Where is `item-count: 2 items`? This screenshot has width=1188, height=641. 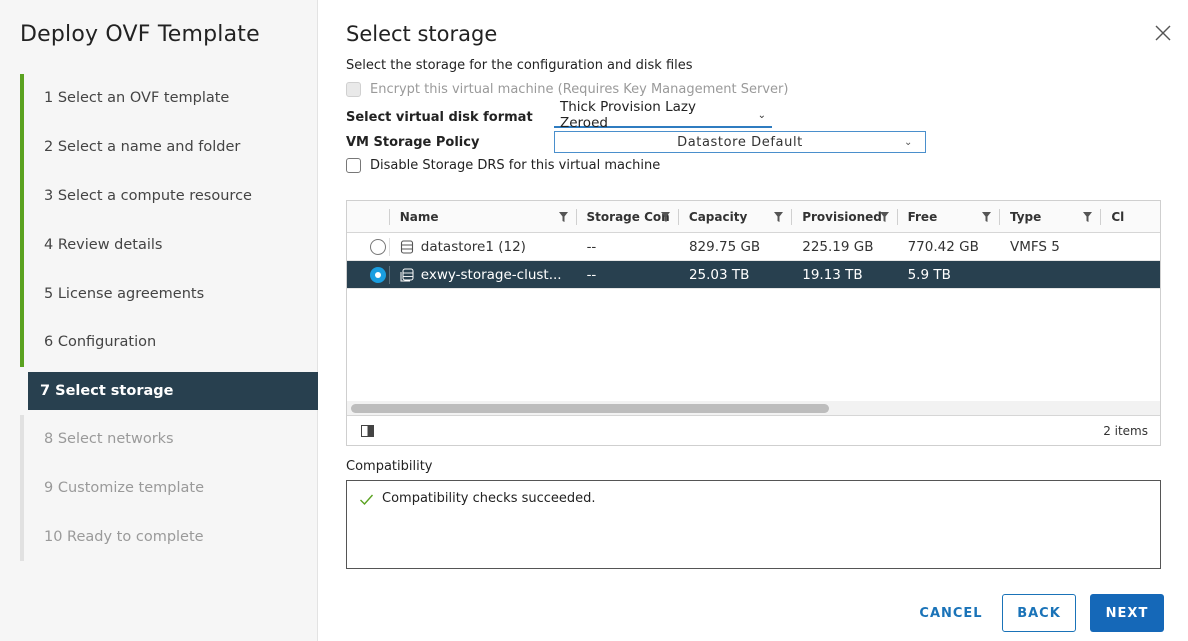 item-count: 2 items is located at coordinates (1125, 431).